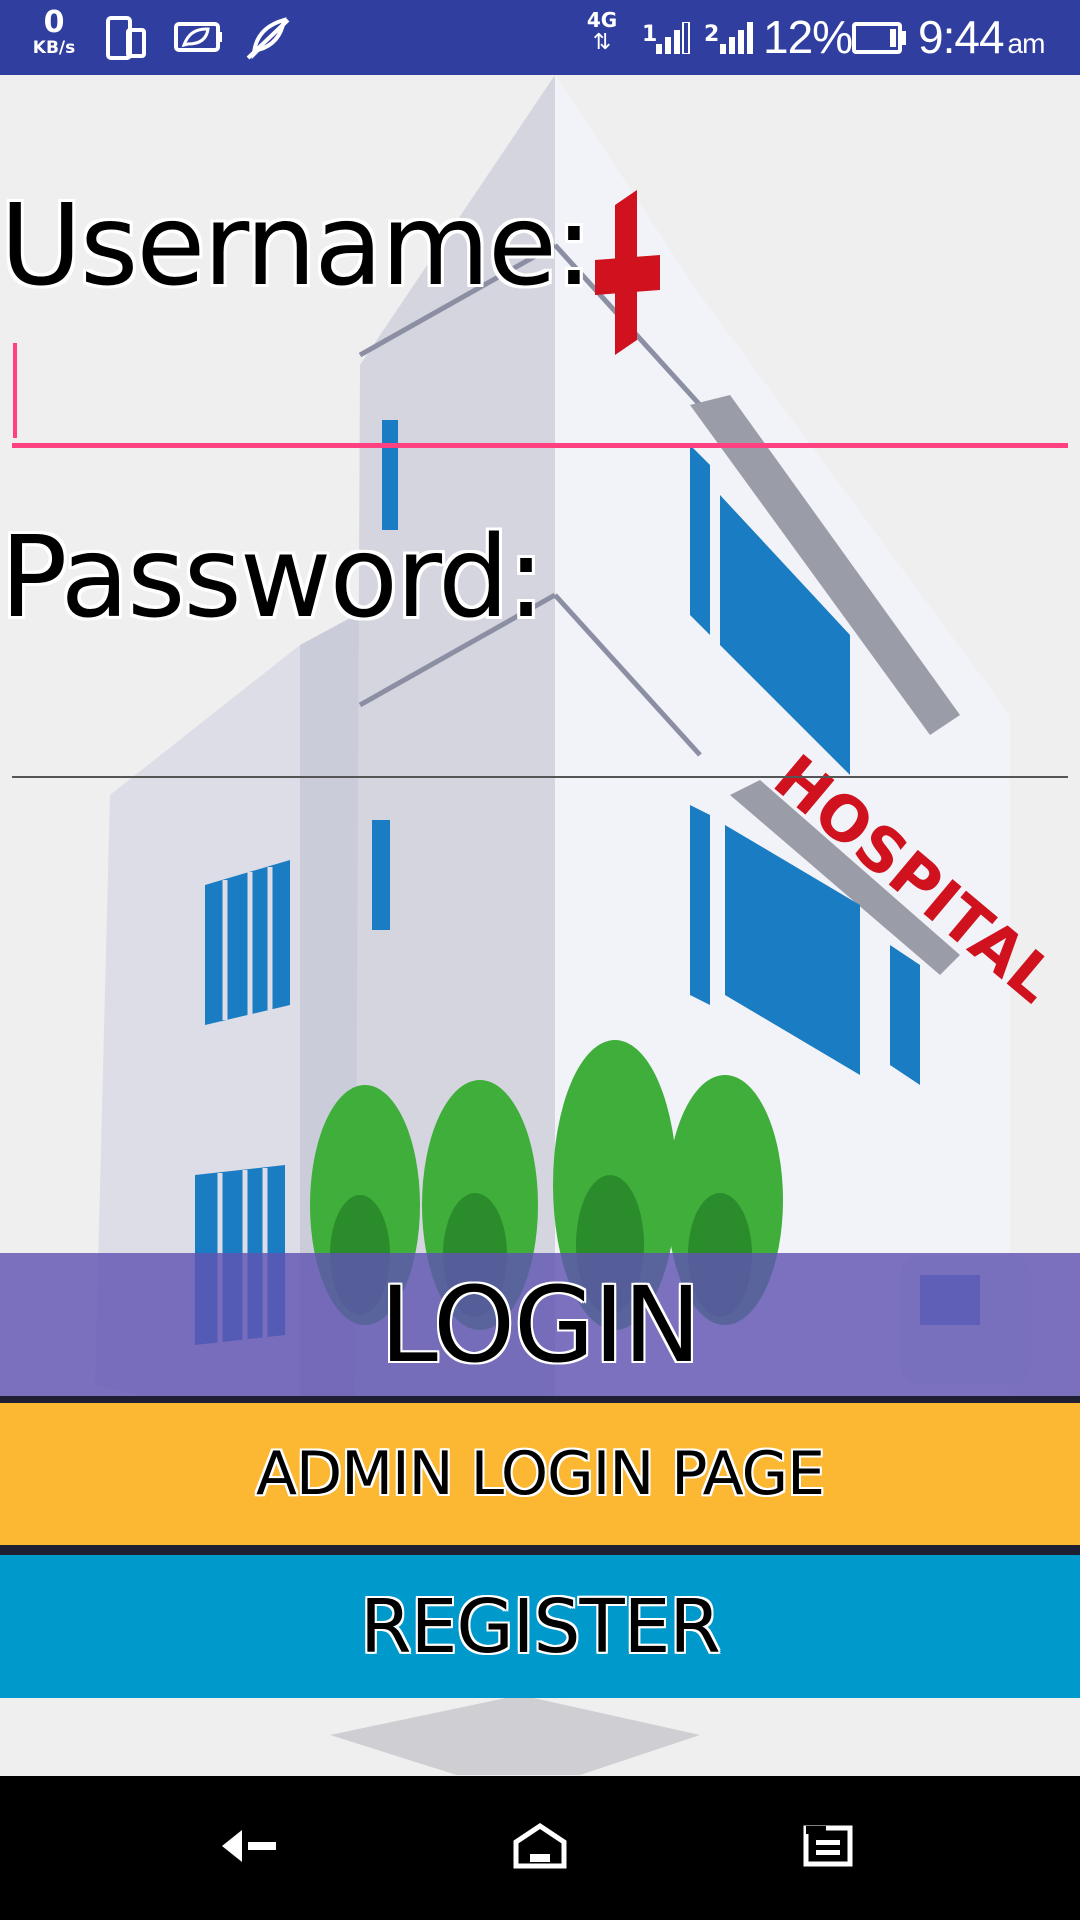 The image size is (1080, 1920). What do you see at coordinates (540, 1324) in the screenshot?
I see `login-button: LOGIN` at bounding box center [540, 1324].